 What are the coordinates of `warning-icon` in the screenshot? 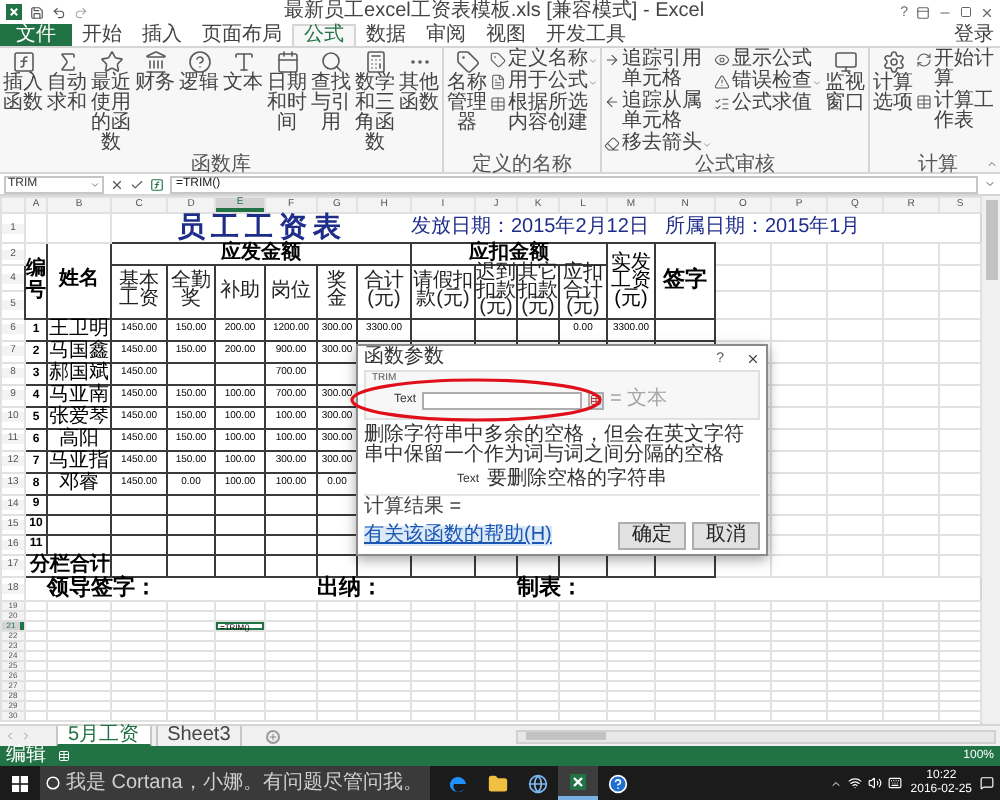 It's located at (722, 82).